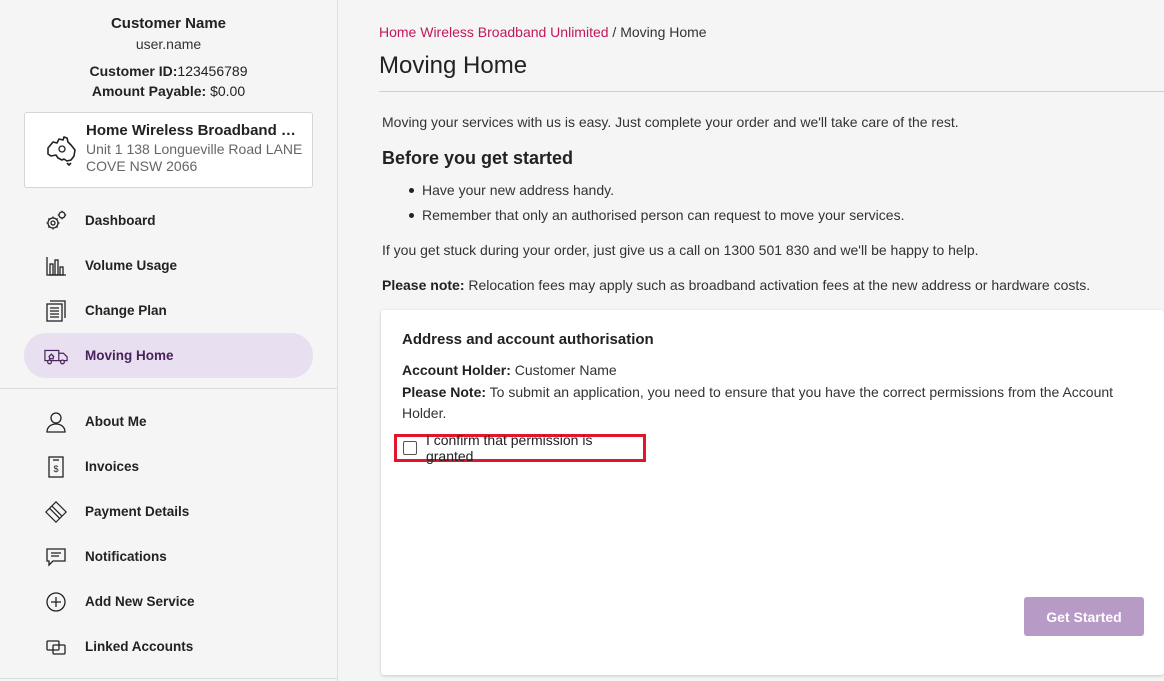 The width and height of the screenshot is (1164, 681). What do you see at coordinates (56, 557) in the screenshot?
I see `chat-bubble-icon` at bounding box center [56, 557].